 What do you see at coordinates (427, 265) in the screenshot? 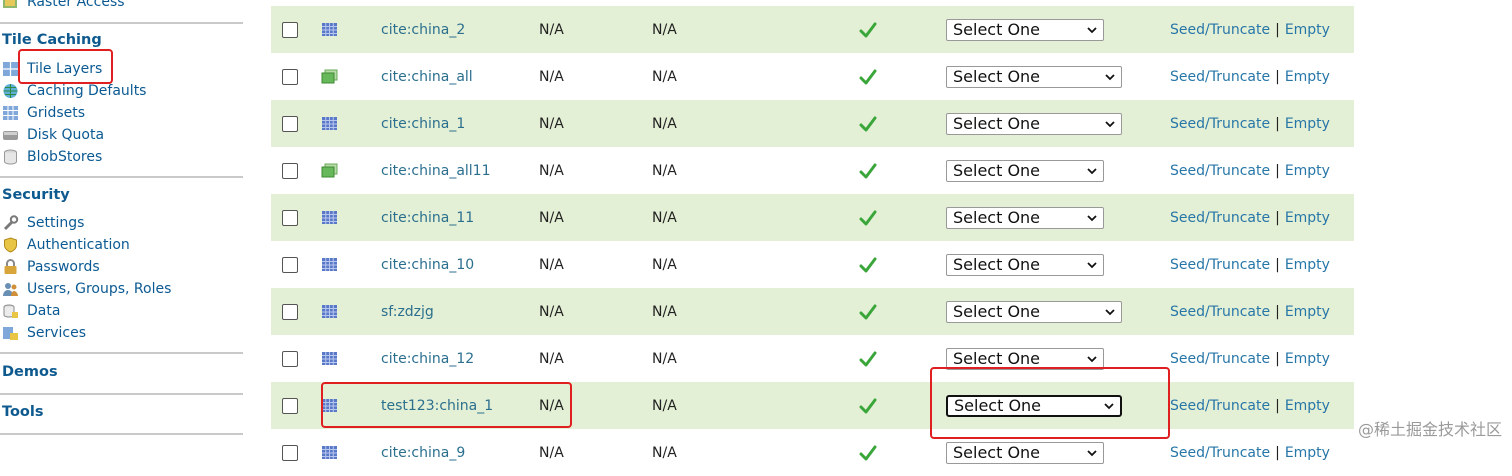
I see `layer-name-link: cite:china_10` at bounding box center [427, 265].